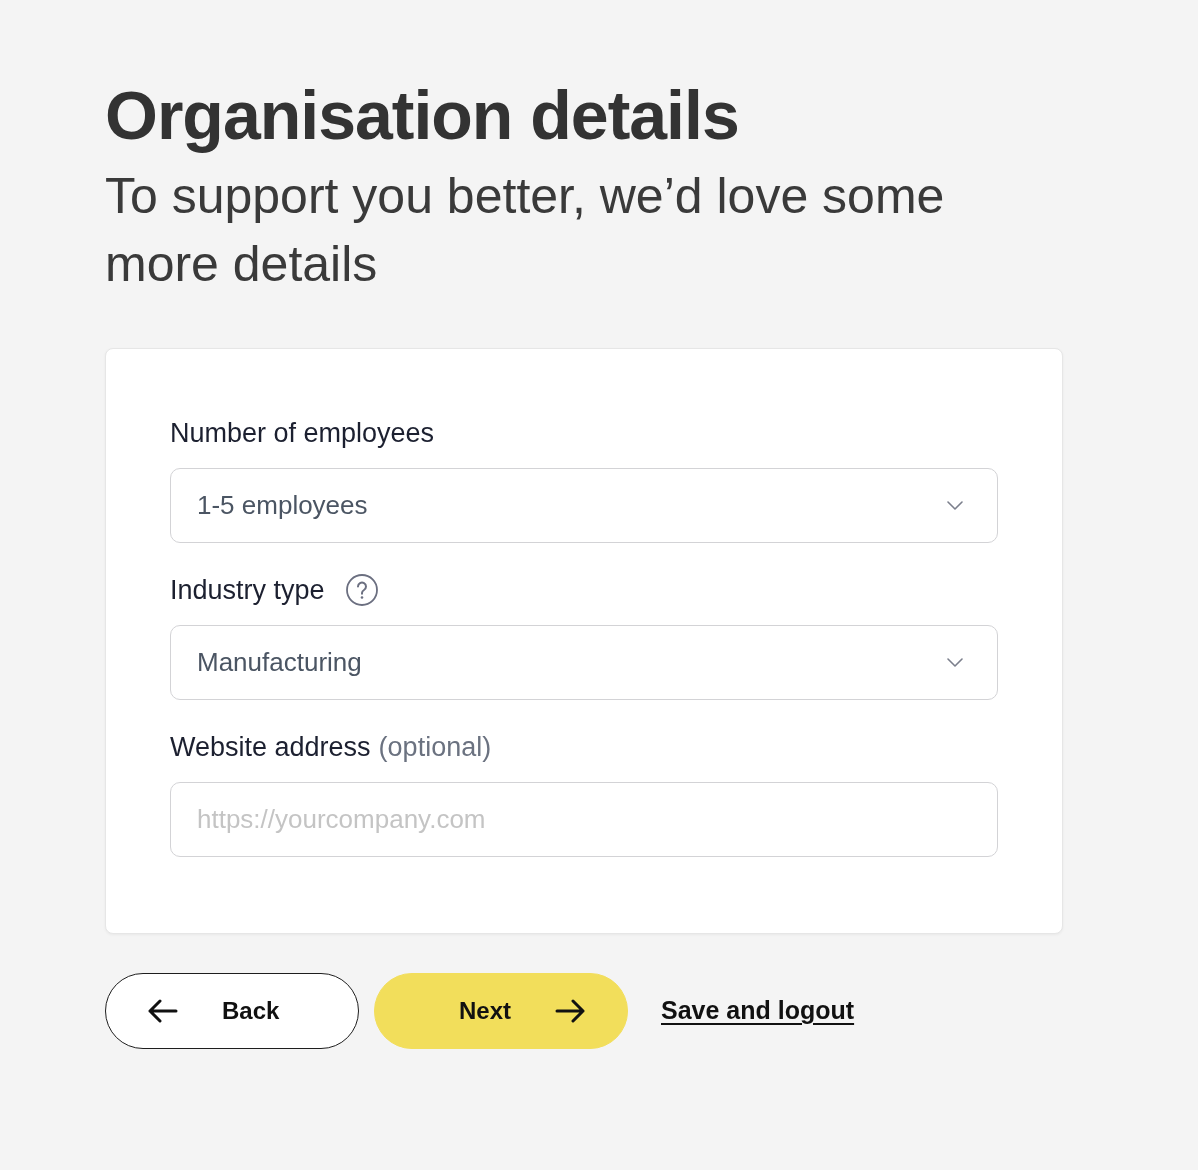 The image size is (1198, 1170). Describe the element at coordinates (525, 230) in the screenshot. I see `page-subtitle: To support you better, we’d love some more details` at that location.